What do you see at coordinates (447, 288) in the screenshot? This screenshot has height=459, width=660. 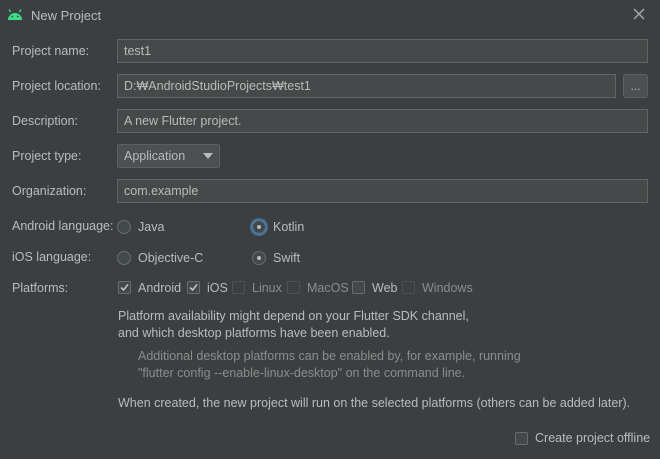 I see `windows-platform-label: Windows` at bounding box center [447, 288].